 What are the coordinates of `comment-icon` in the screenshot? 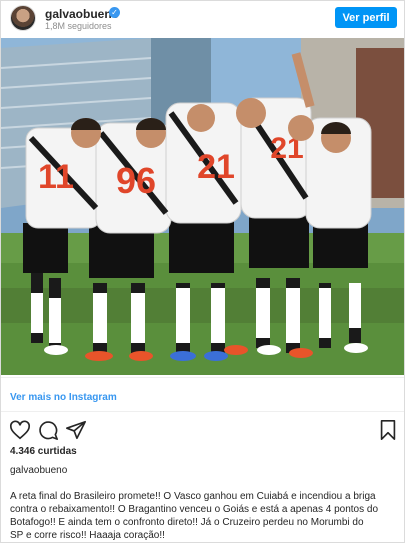 It's located at (48, 430).